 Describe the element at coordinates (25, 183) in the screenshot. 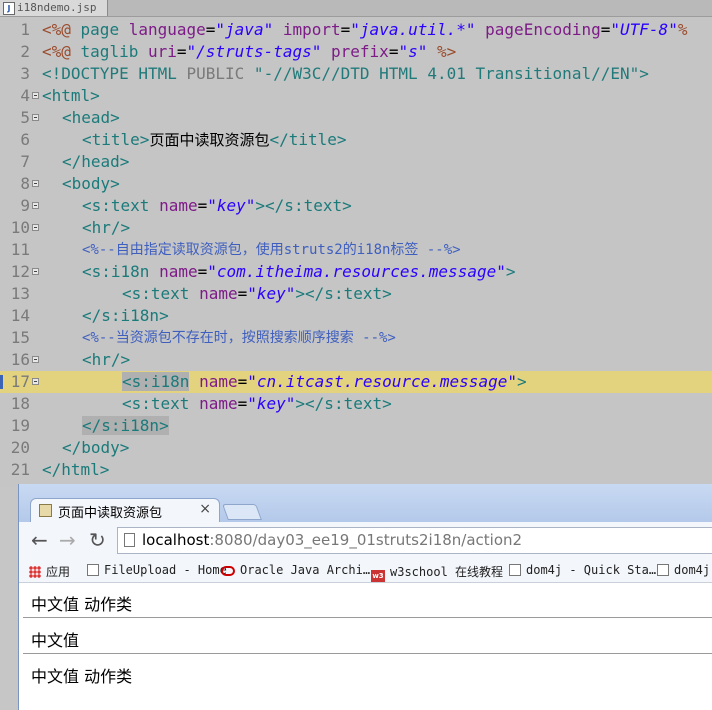

I see `line-number: 8` at that location.